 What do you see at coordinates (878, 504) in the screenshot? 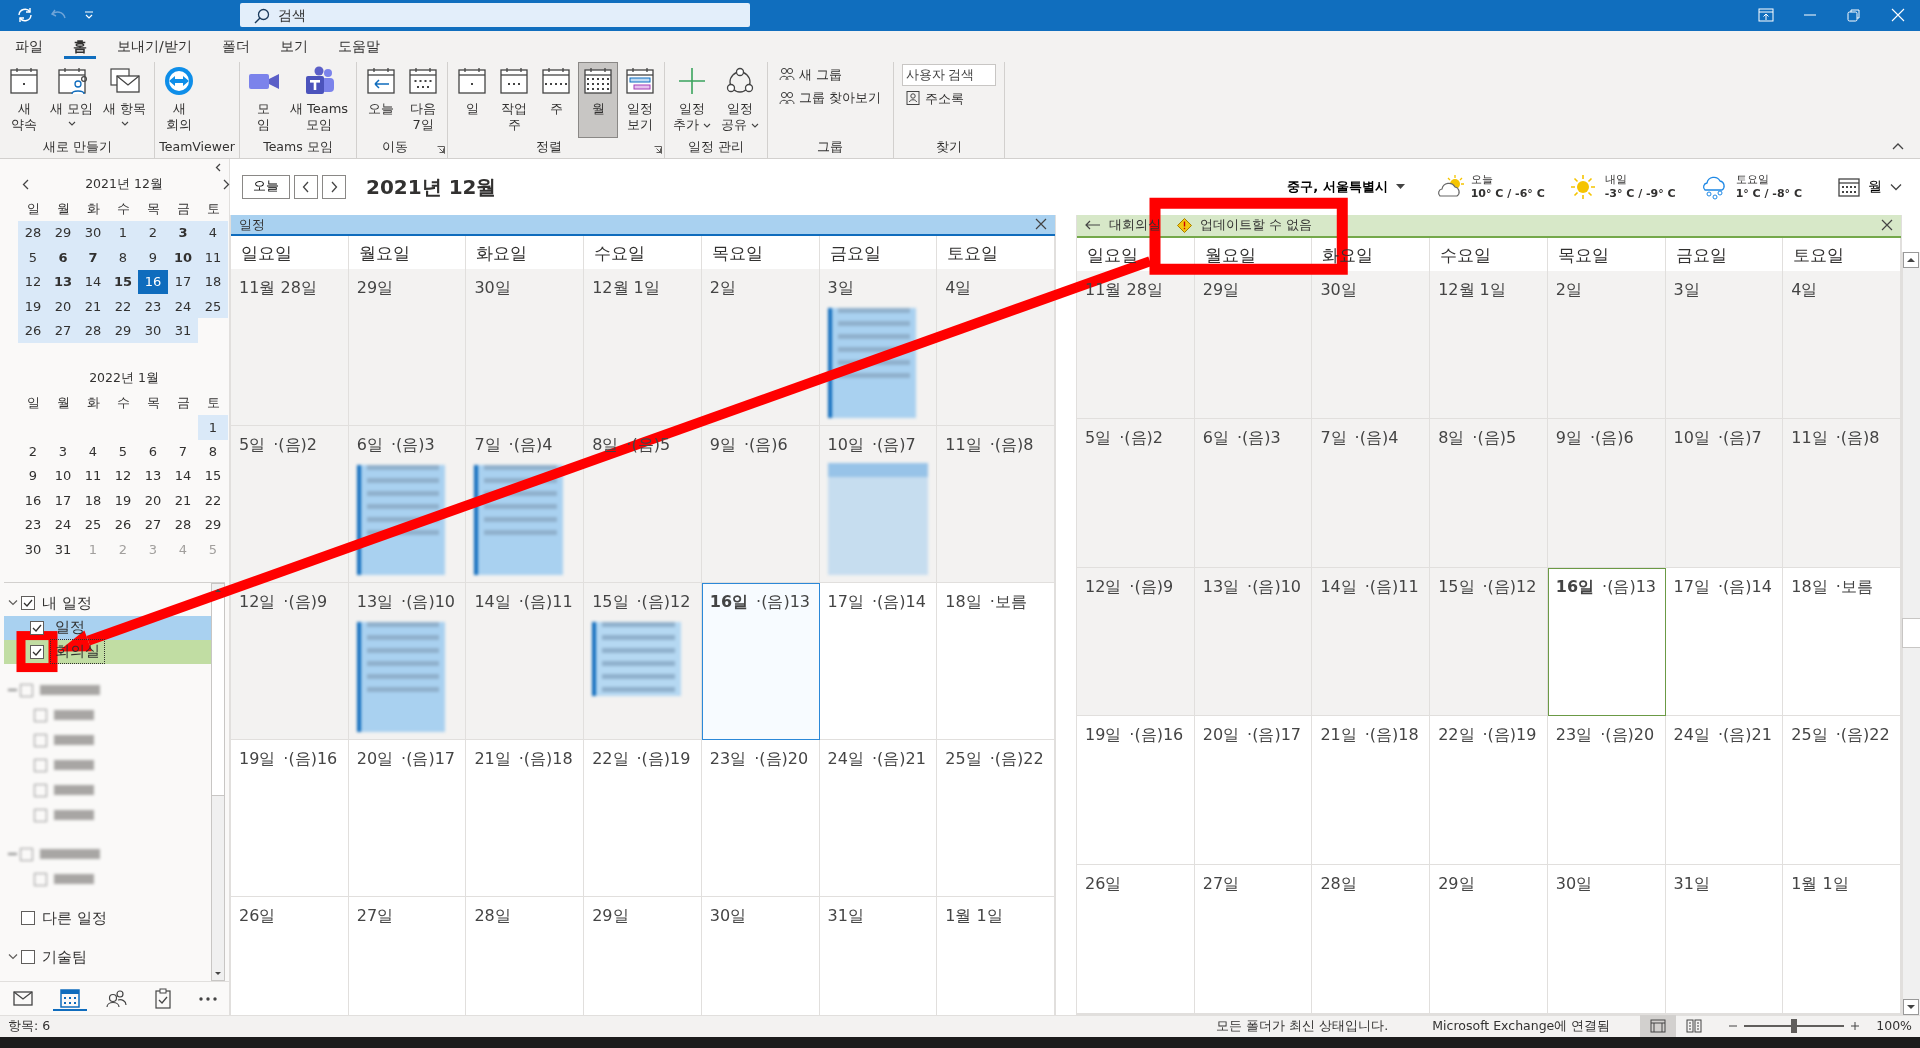
I see `day-cell: 10일 ·(음)7` at bounding box center [878, 504].